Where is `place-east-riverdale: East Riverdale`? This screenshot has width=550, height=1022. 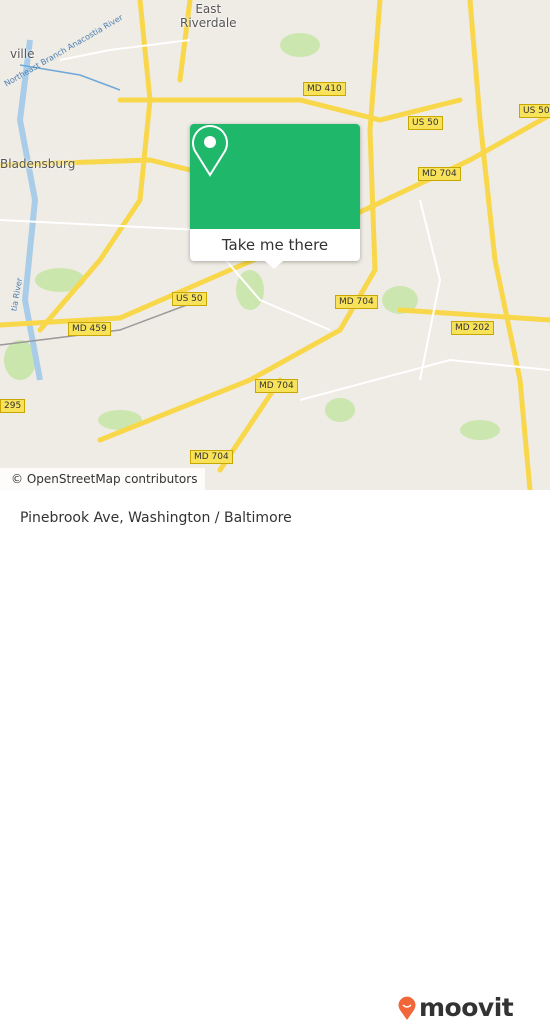
place-east-riverdale: East Riverdale is located at coordinates (208, 16).